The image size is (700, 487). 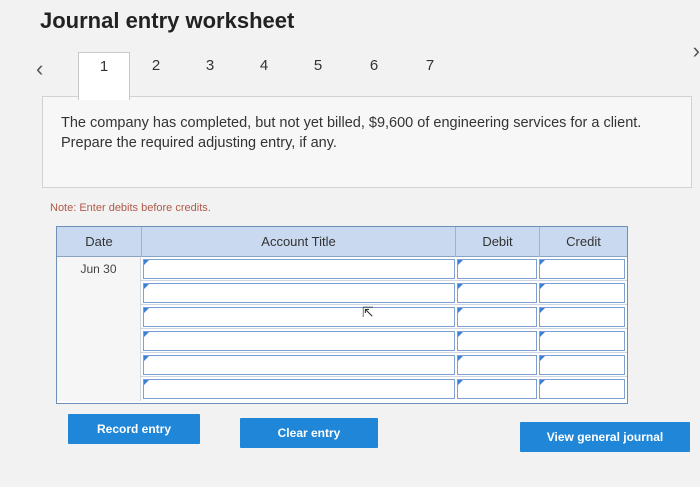 What do you see at coordinates (210, 75) in the screenshot?
I see `tab-3: 3` at bounding box center [210, 75].